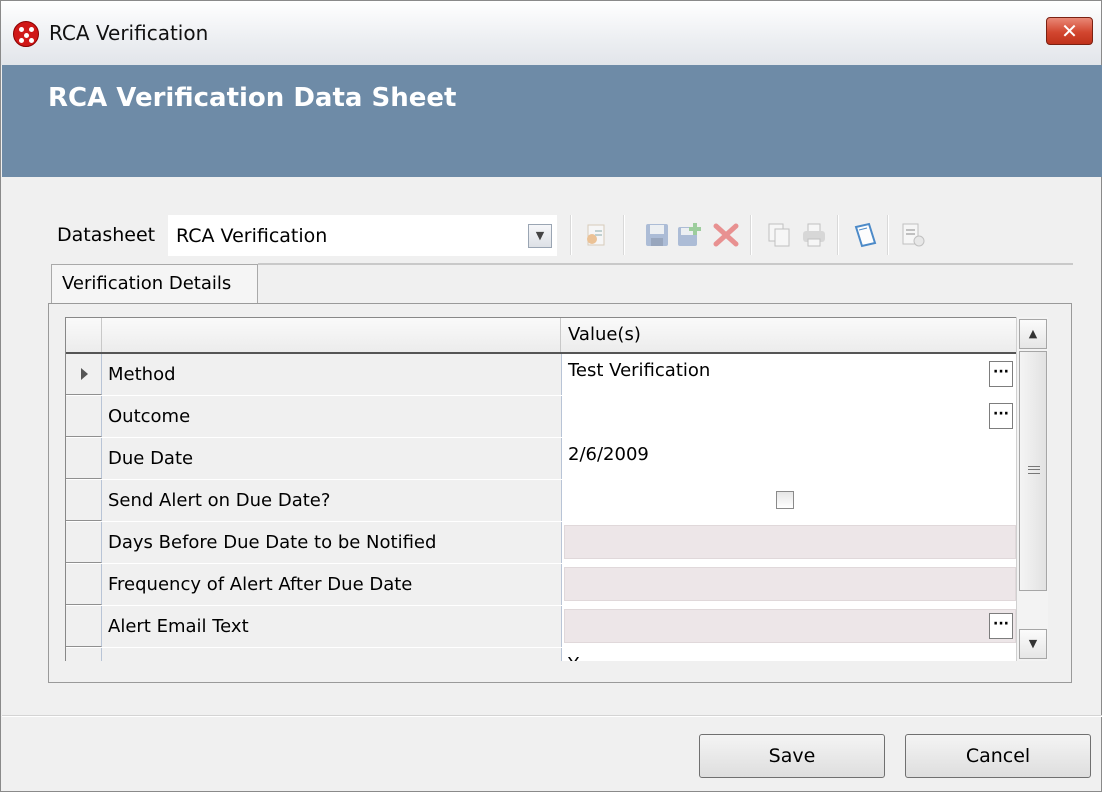 This screenshot has width=1102, height=792. I want to click on send-alert-field, so click(789, 500).